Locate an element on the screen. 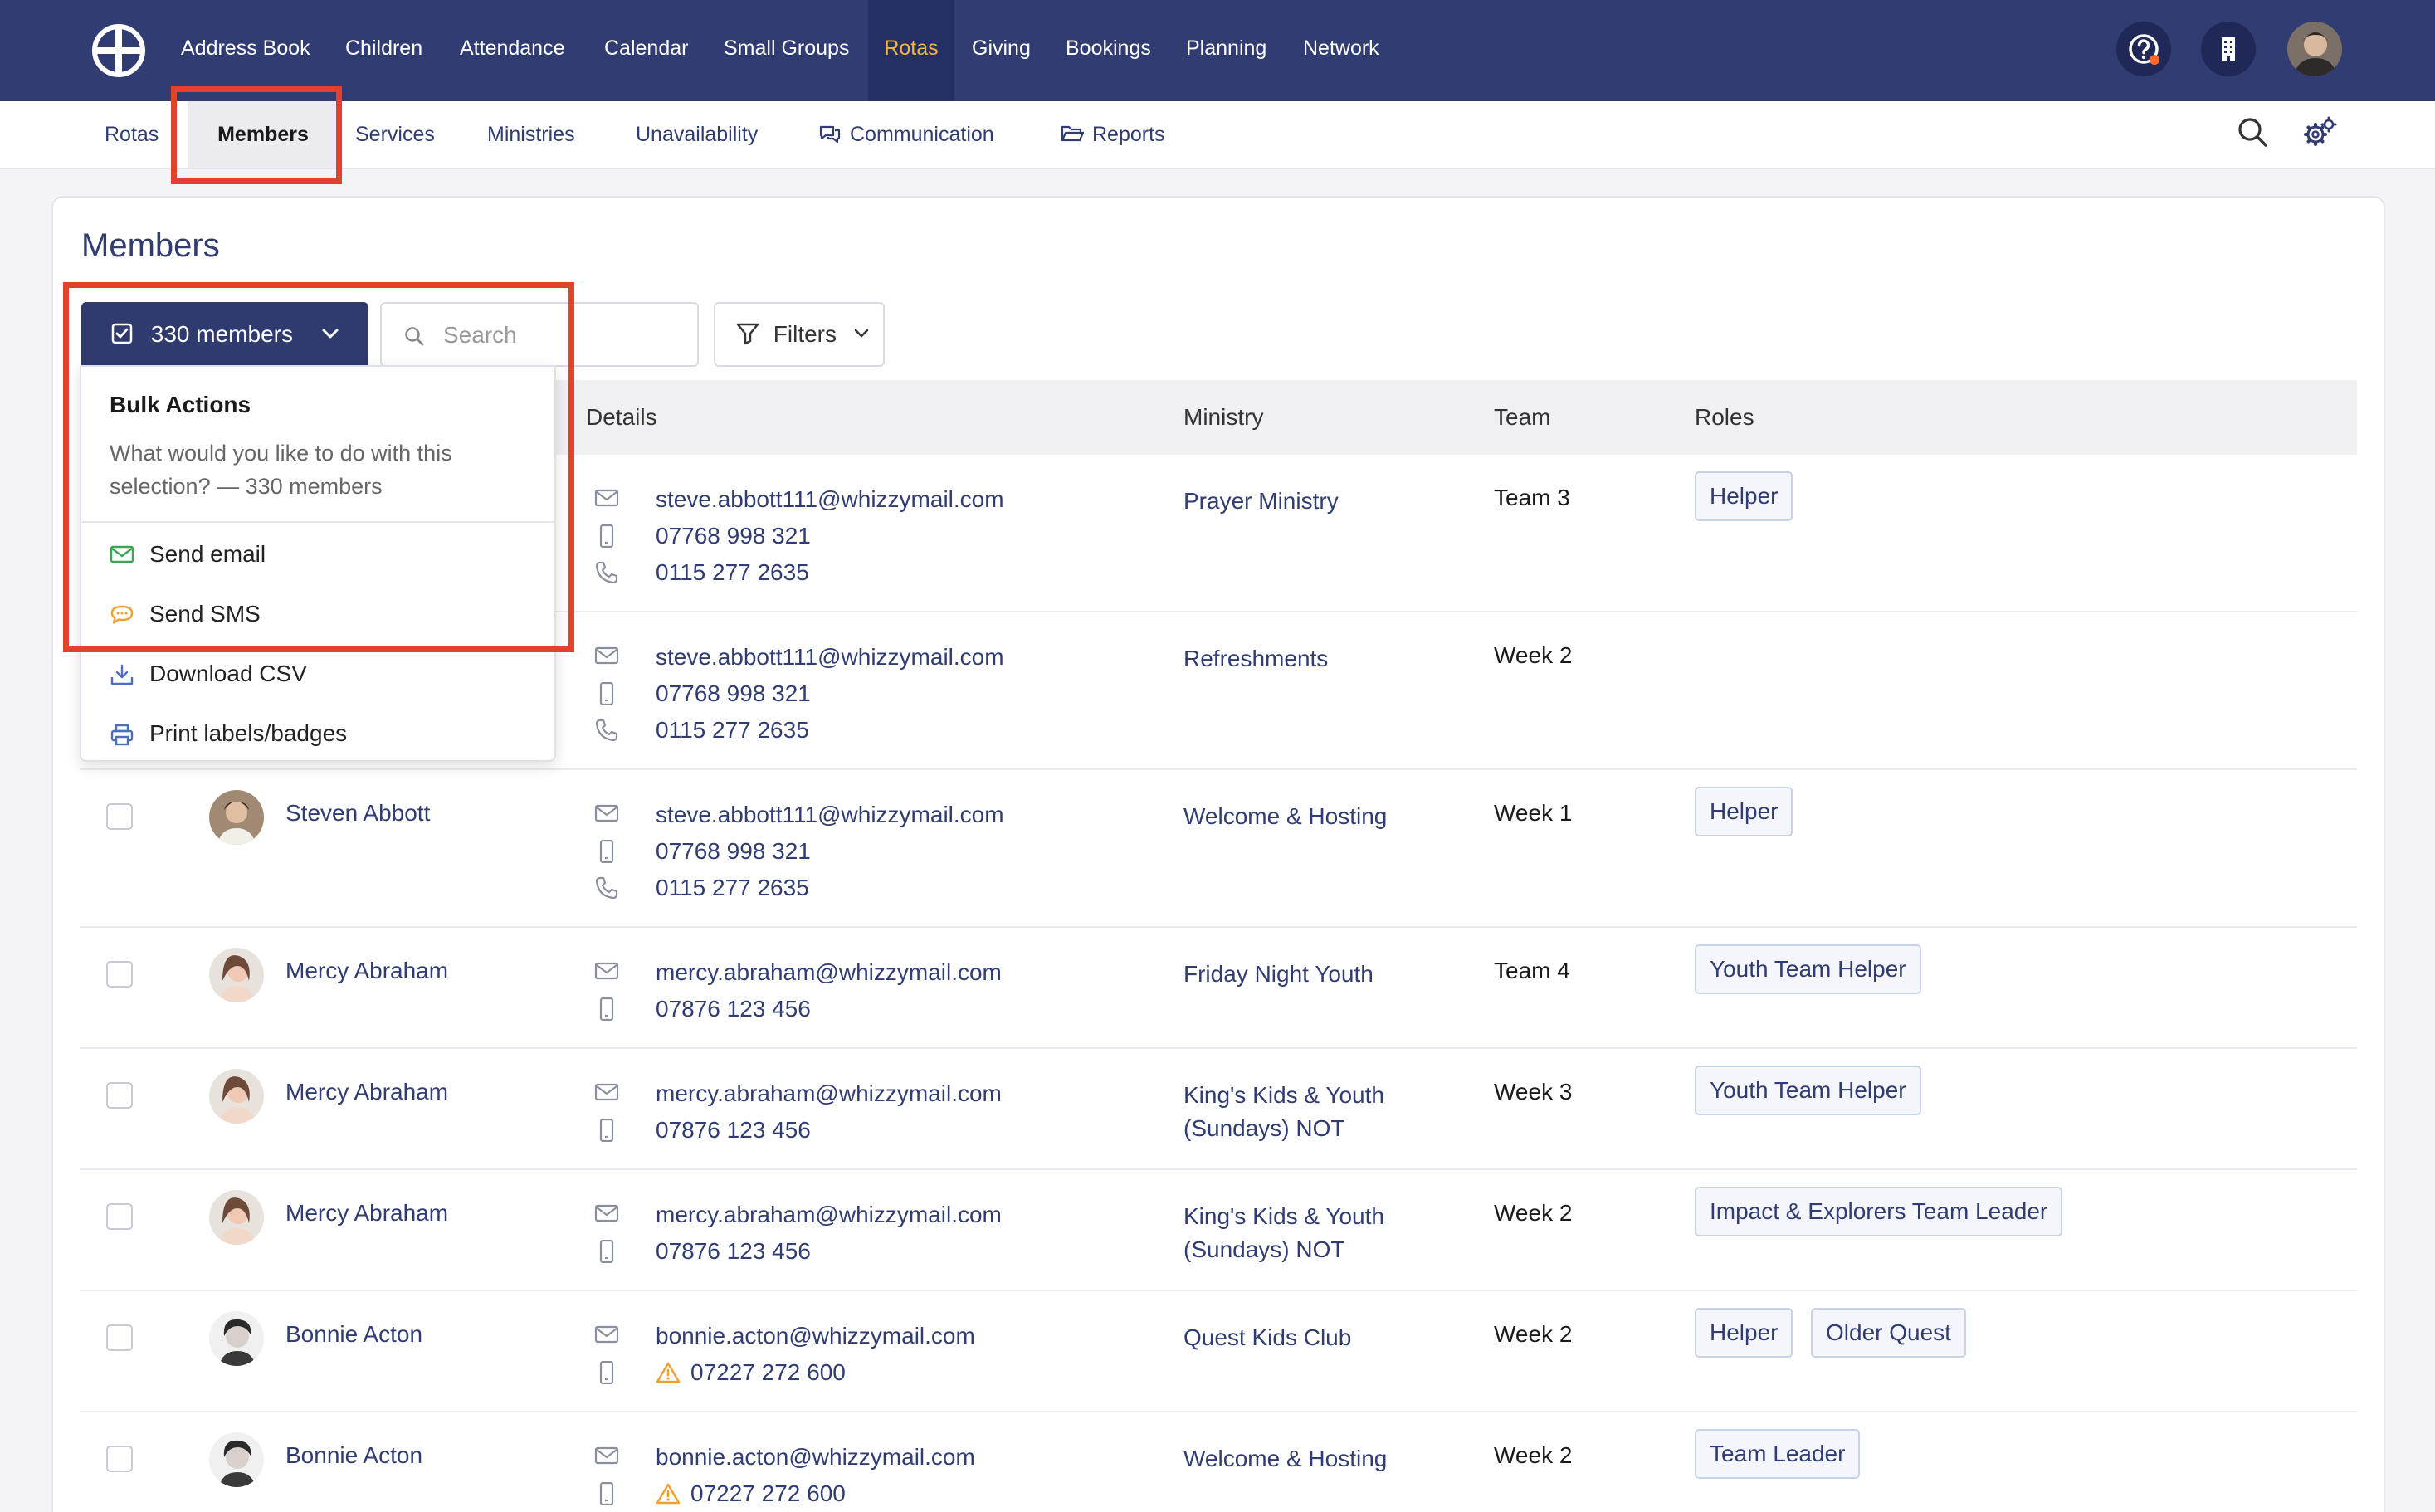 This screenshot has width=2435, height=1512. selection-count-label: 330 members is located at coordinates (222, 334).